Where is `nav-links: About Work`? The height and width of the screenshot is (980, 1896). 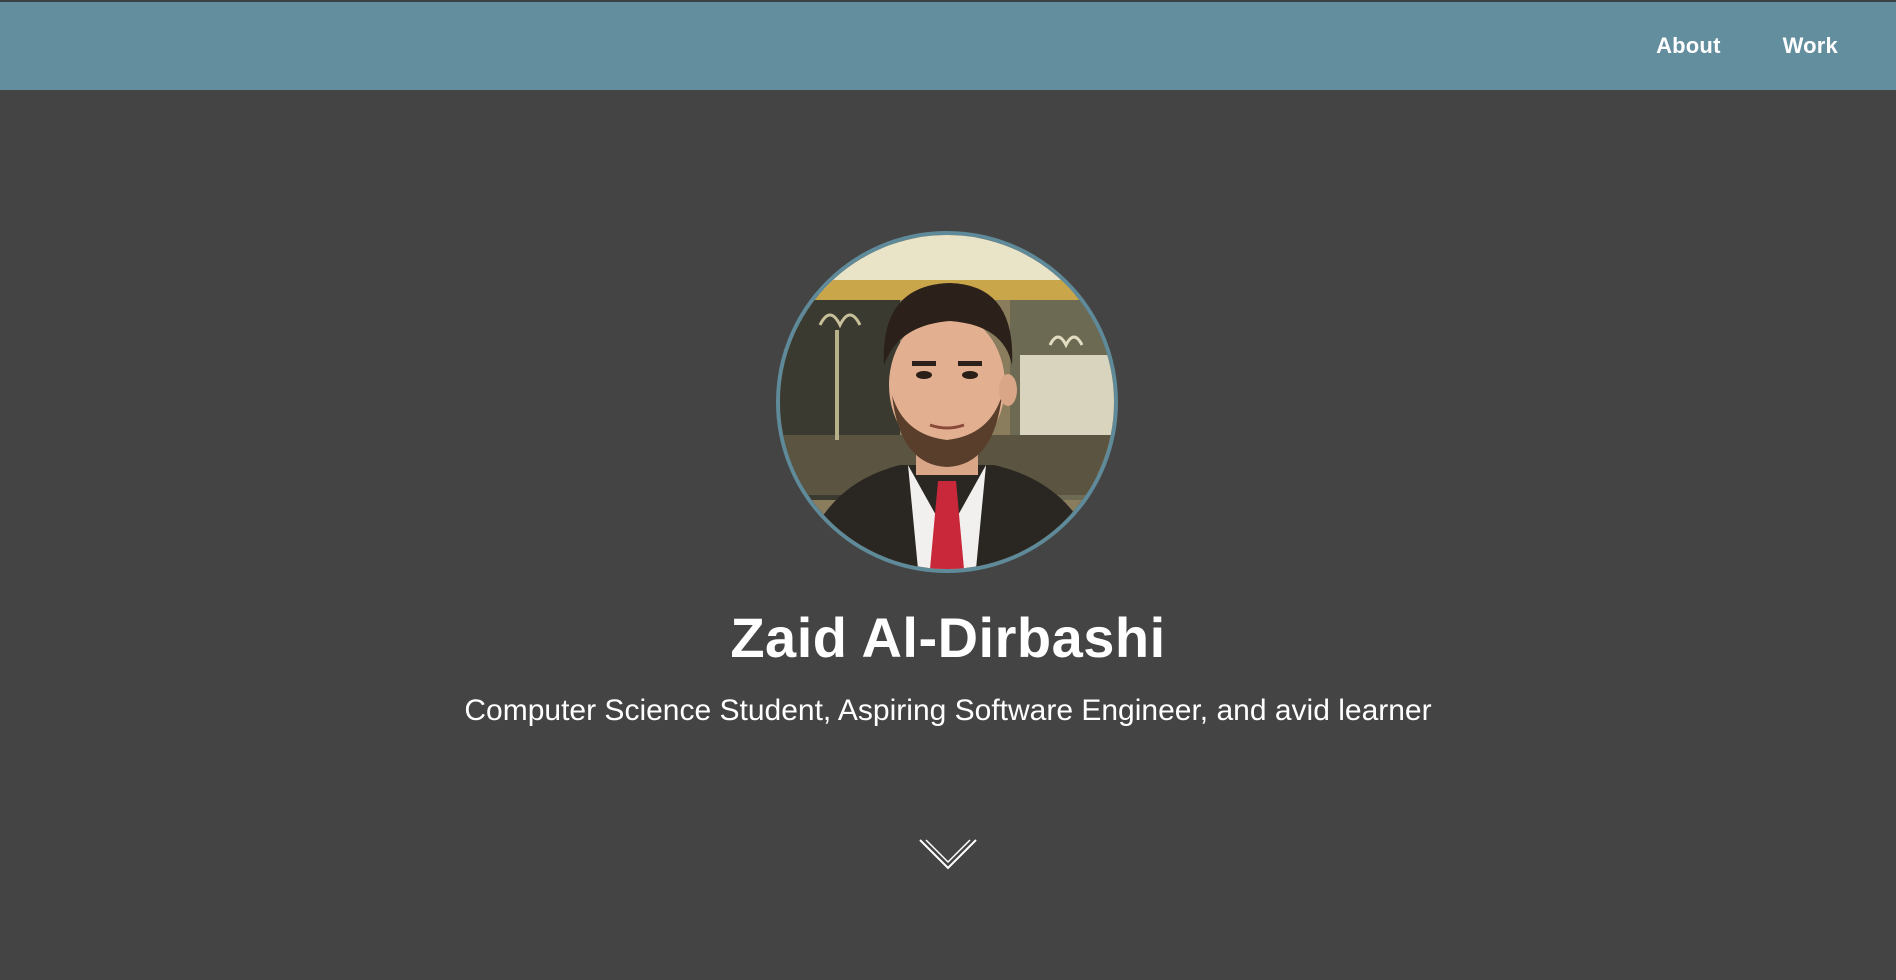 nav-links: About Work is located at coordinates (1776, 46).